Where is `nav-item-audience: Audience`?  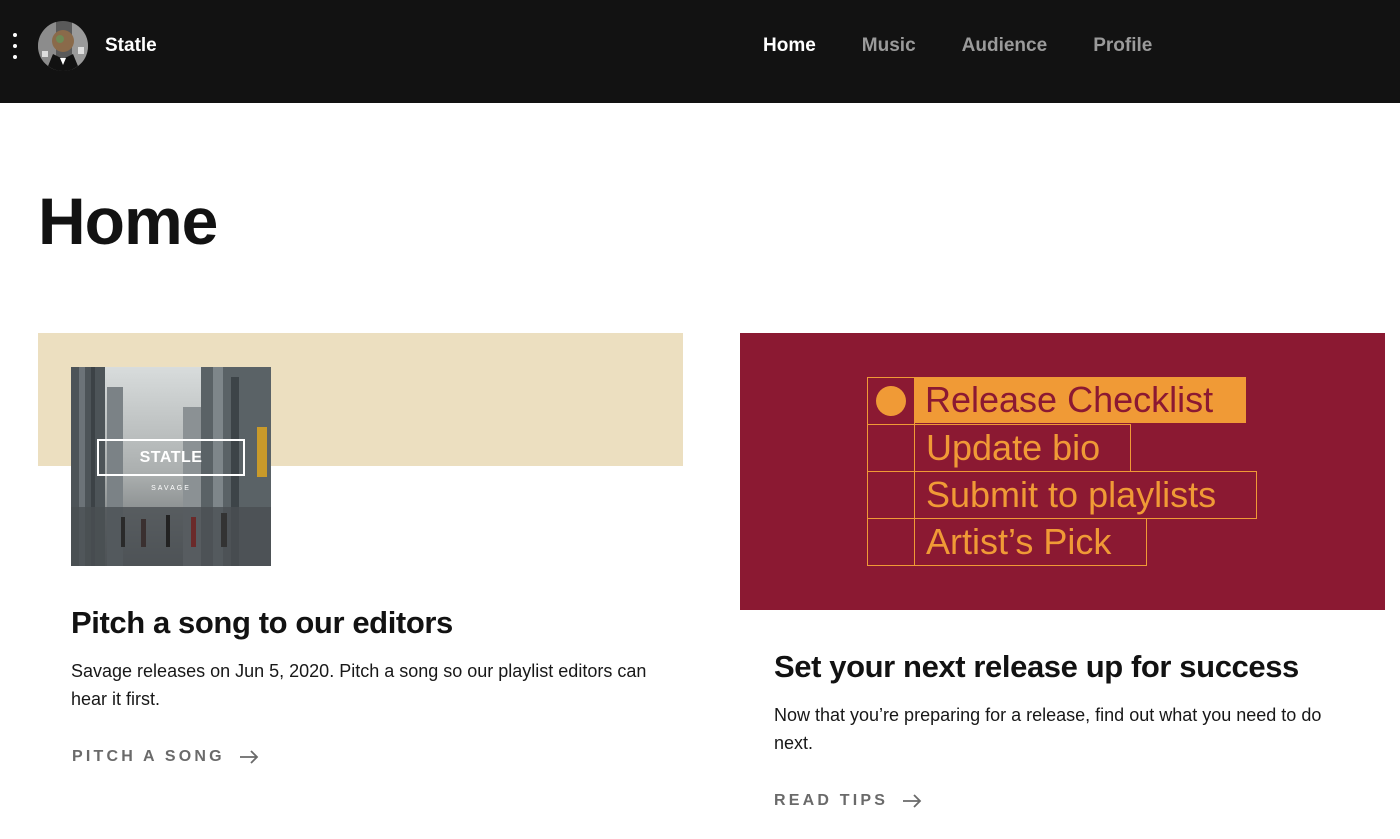 nav-item-audience: Audience is located at coordinates (1005, 46).